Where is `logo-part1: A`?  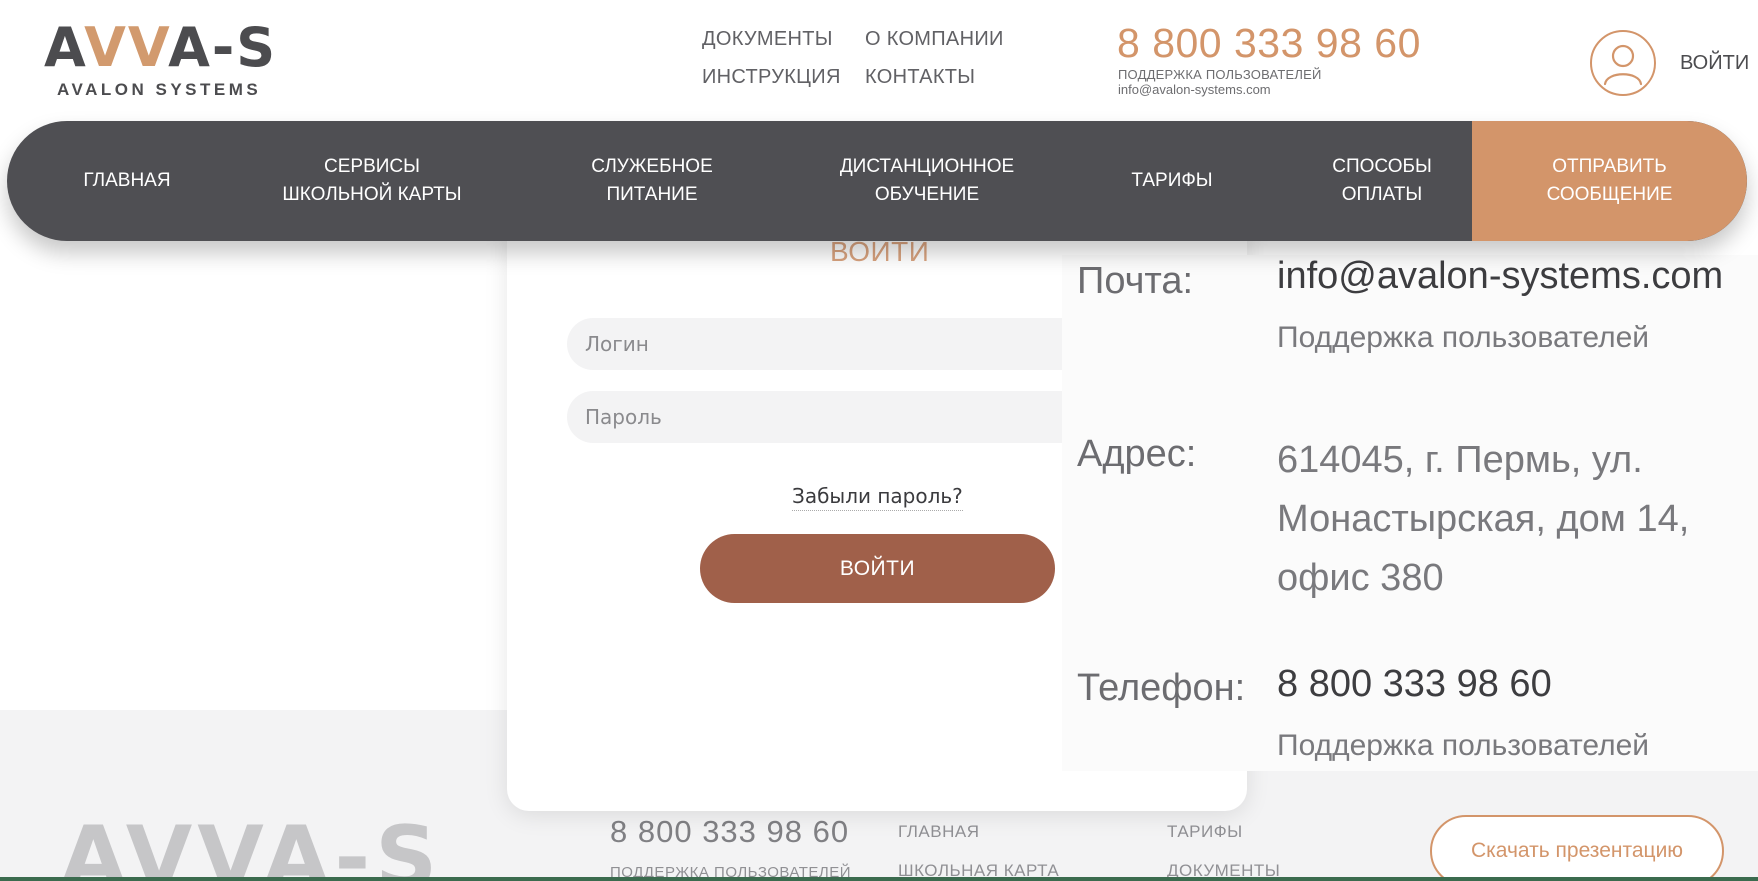
logo-part1: A is located at coordinates (64, 47).